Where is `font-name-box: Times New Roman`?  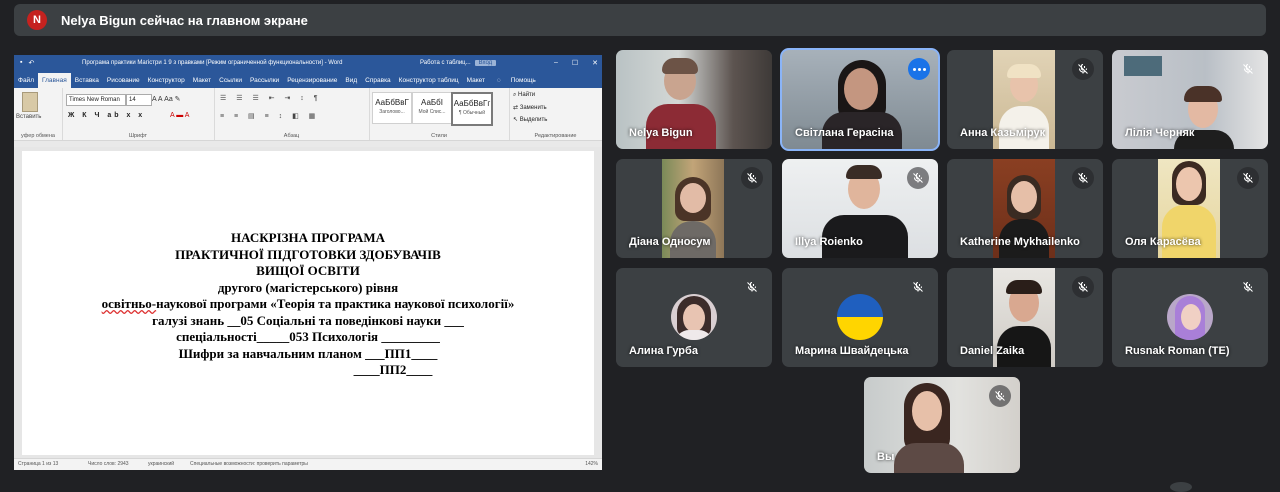 font-name-box: Times New Roman is located at coordinates (96, 100).